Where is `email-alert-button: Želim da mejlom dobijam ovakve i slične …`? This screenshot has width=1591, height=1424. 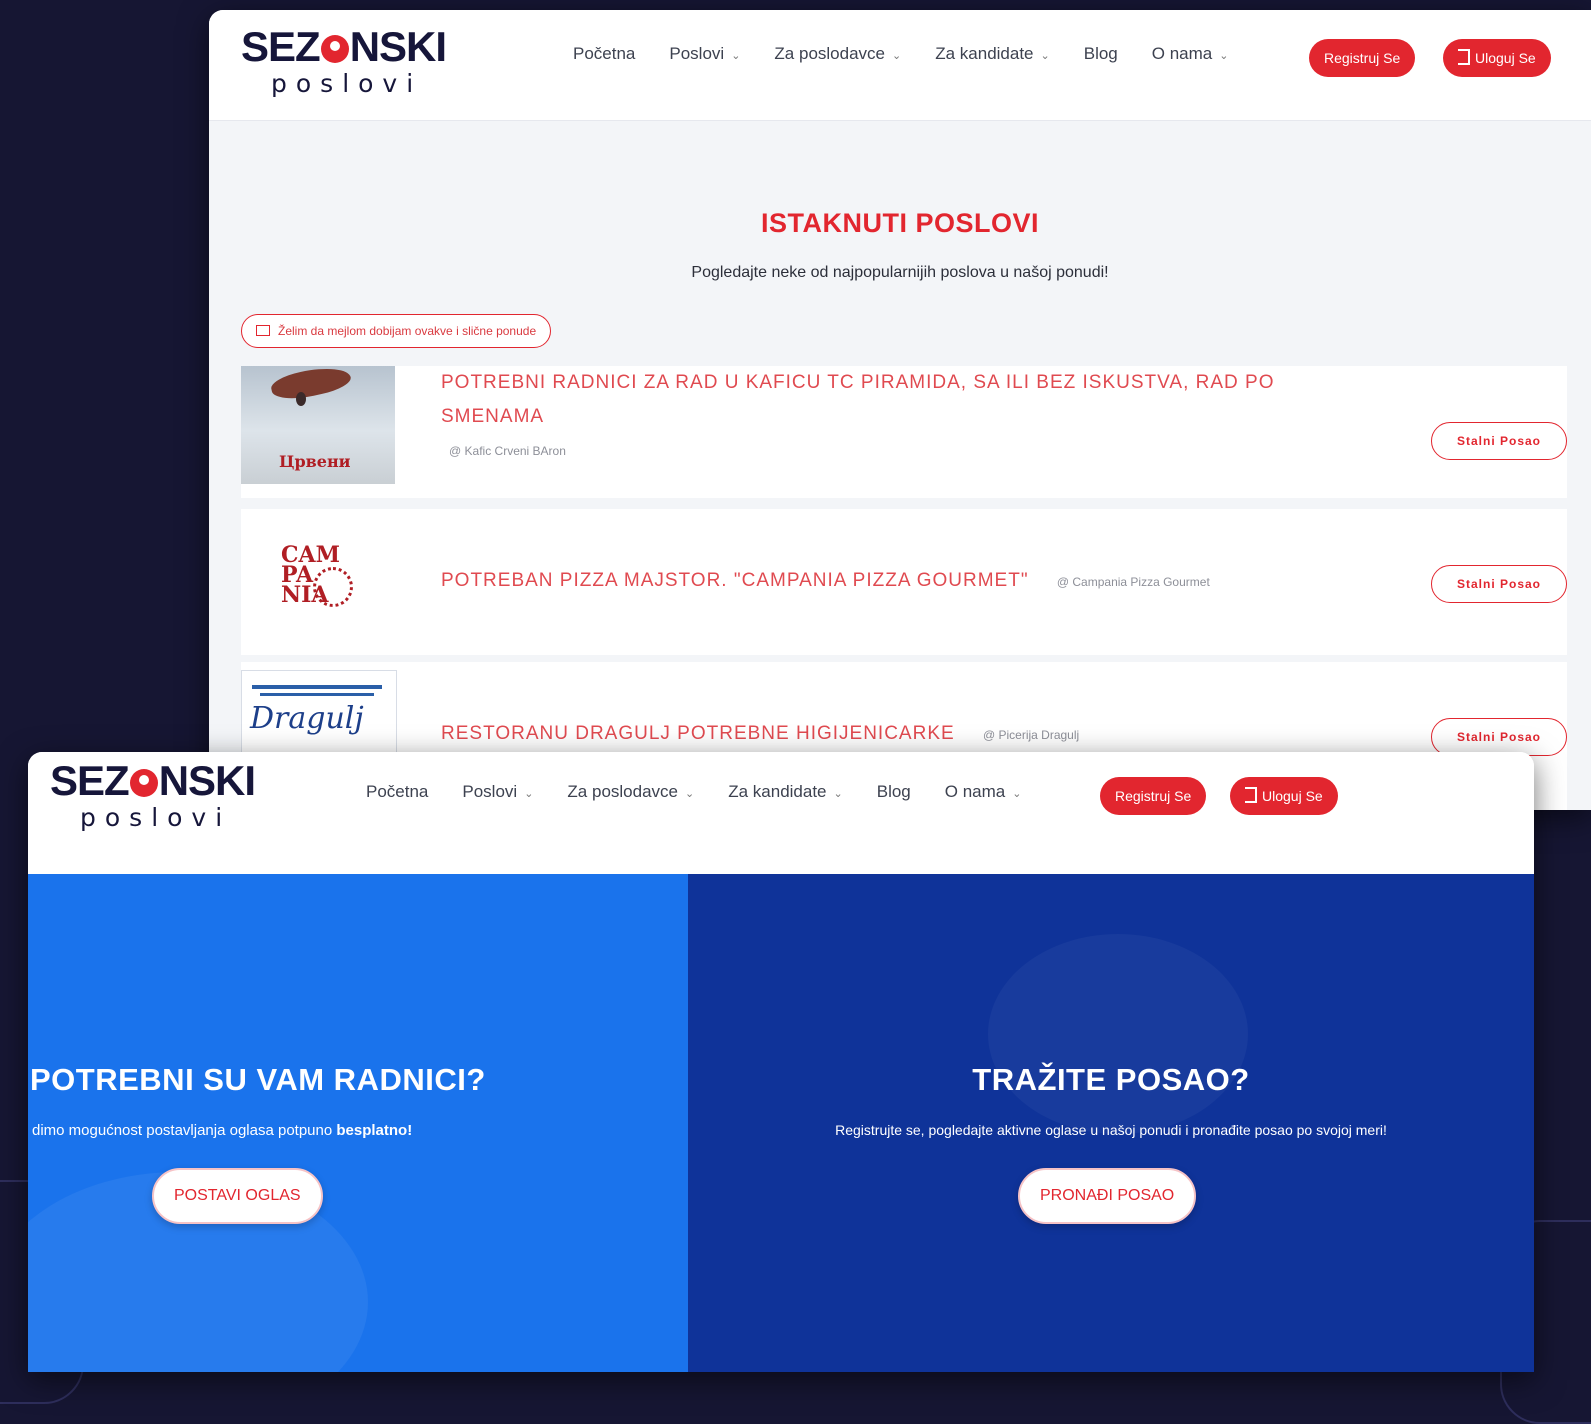
email-alert-button: Želim da mejlom dobijam ovakve i slične … is located at coordinates (396, 331).